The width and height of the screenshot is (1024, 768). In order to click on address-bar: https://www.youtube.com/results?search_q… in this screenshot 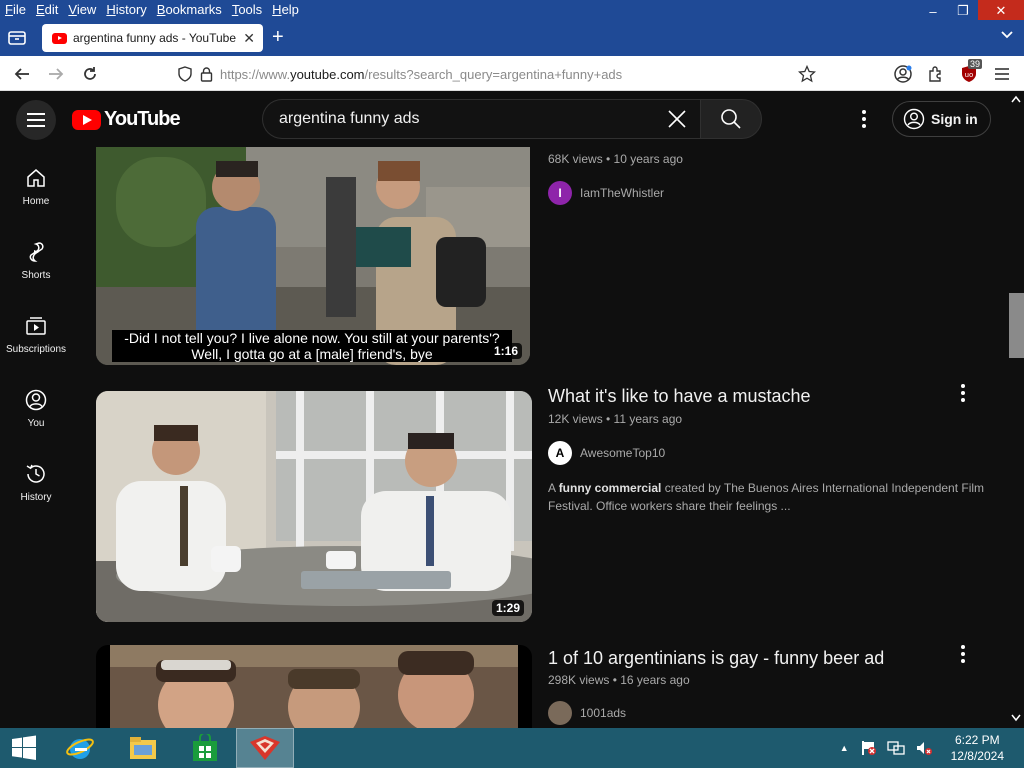, I will do `click(495, 74)`.